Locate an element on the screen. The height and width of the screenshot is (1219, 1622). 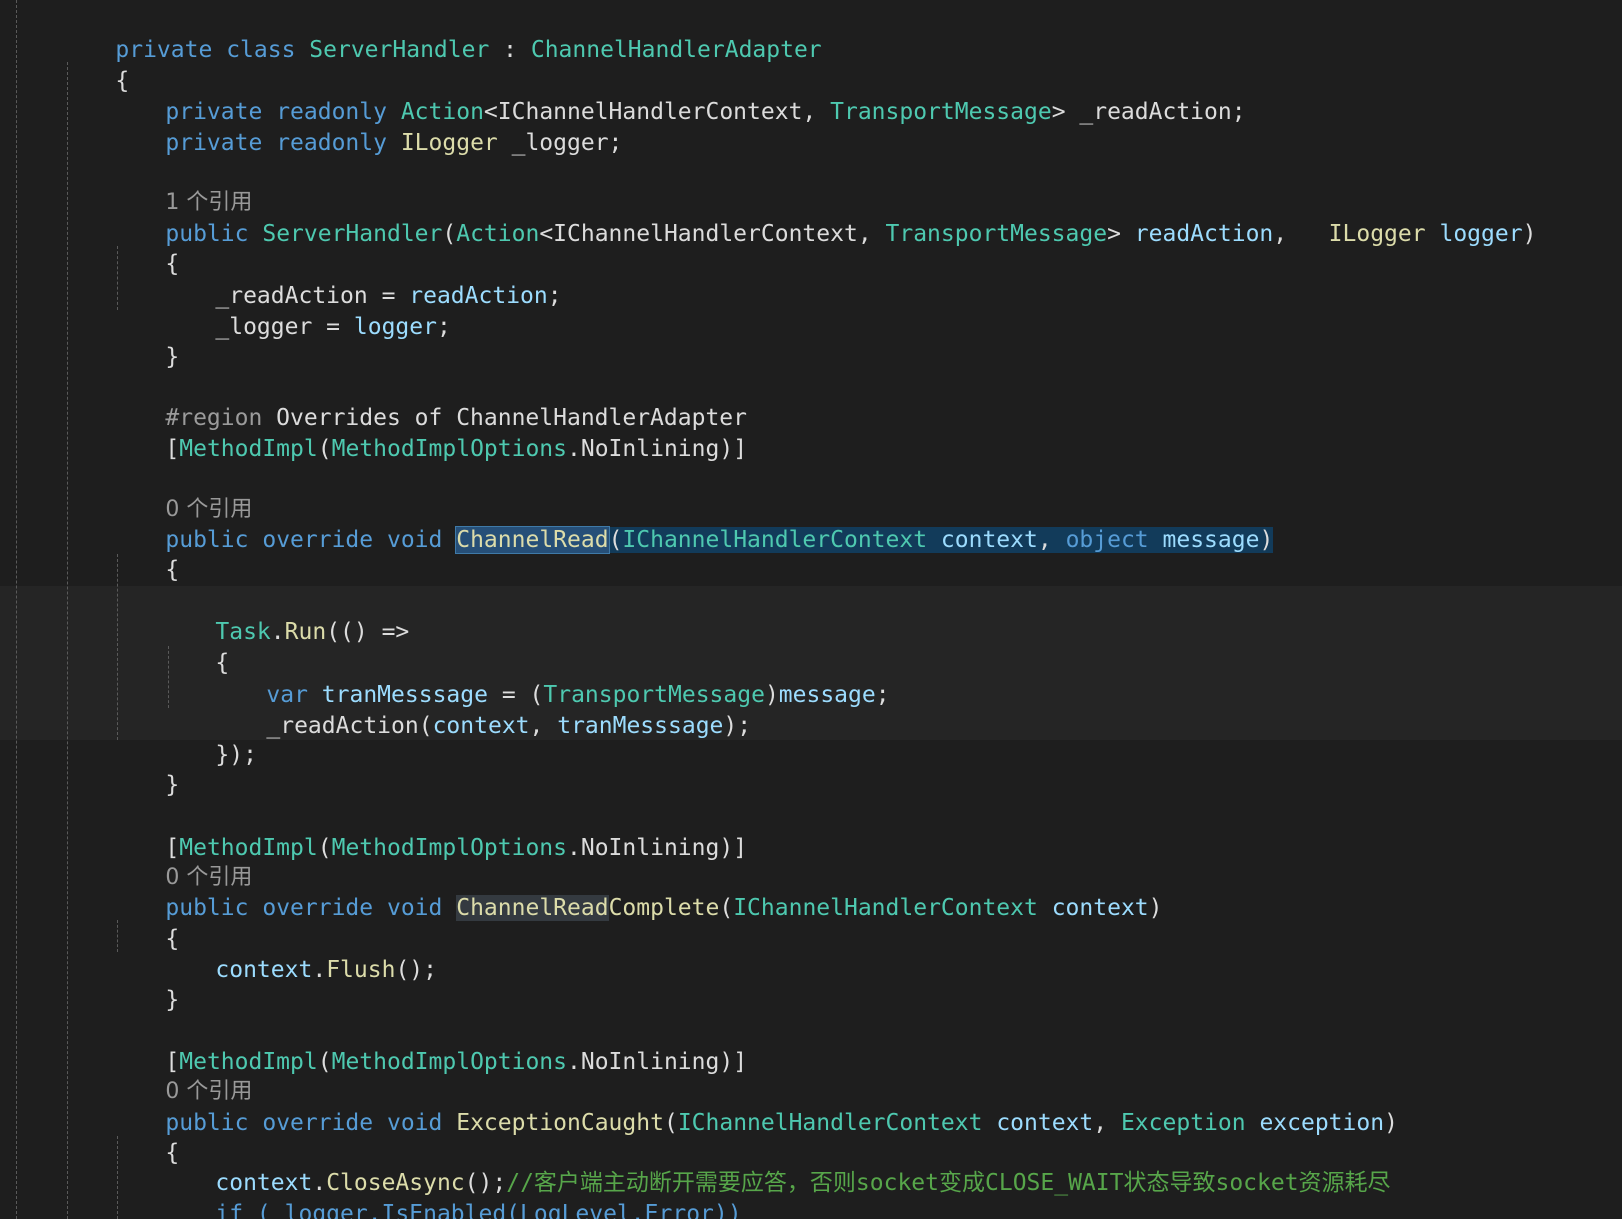
angle-open: < is located at coordinates (546, 234).